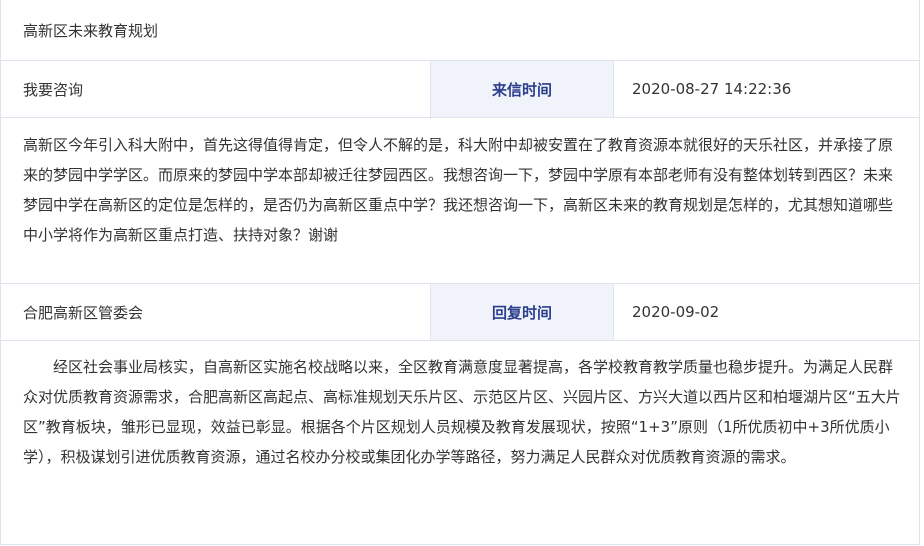 This screenshot has height=546, width=924. Describe the element at coordinates (712, 89) in the screenshot. I see `question-time-value: 2020-08-27 14:22:36` at that location.